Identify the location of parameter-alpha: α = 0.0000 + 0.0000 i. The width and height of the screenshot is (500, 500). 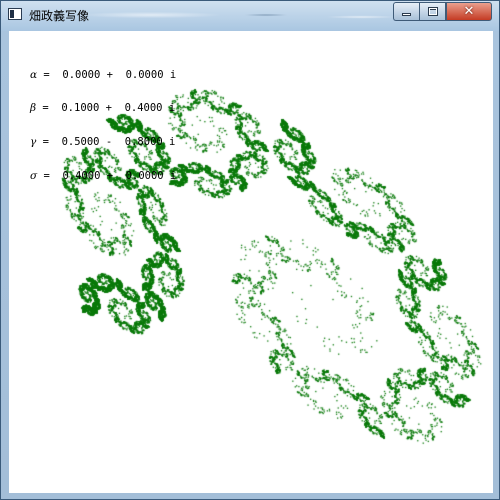
(103, 74).